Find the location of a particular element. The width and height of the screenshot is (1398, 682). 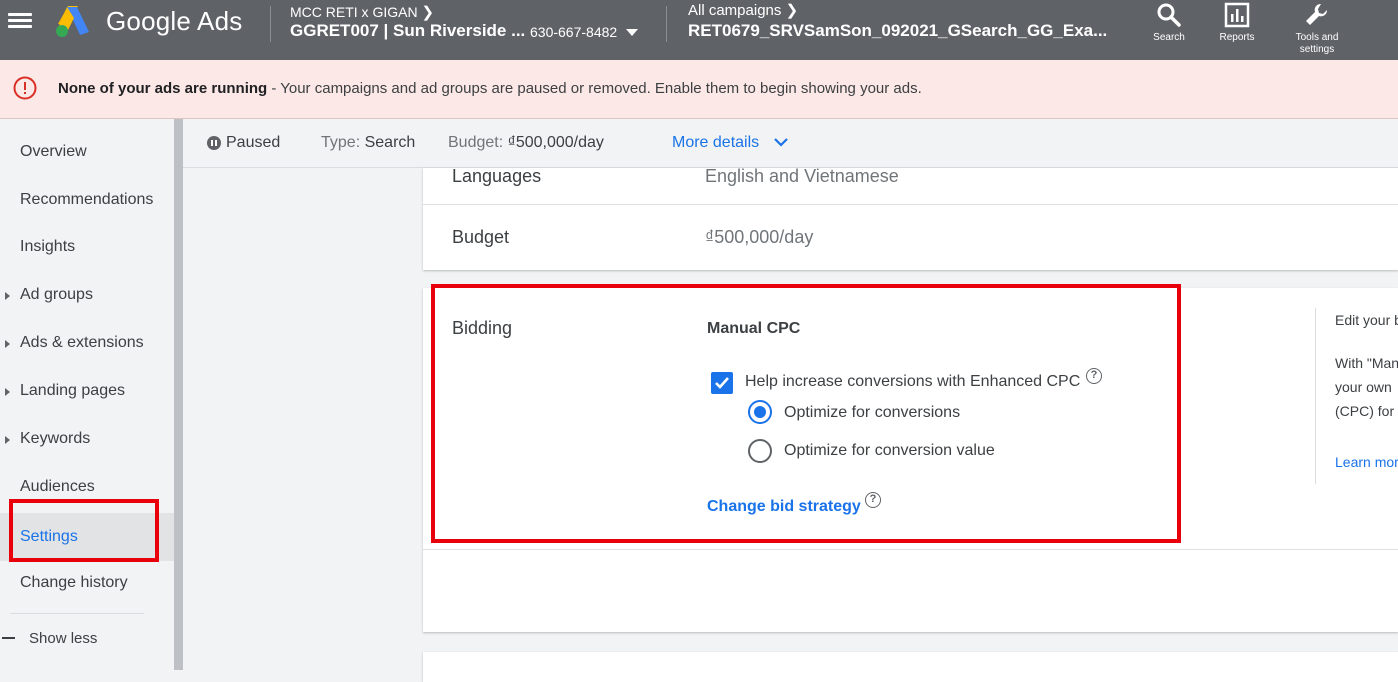

error-icon is located at coordinates (25, 88).